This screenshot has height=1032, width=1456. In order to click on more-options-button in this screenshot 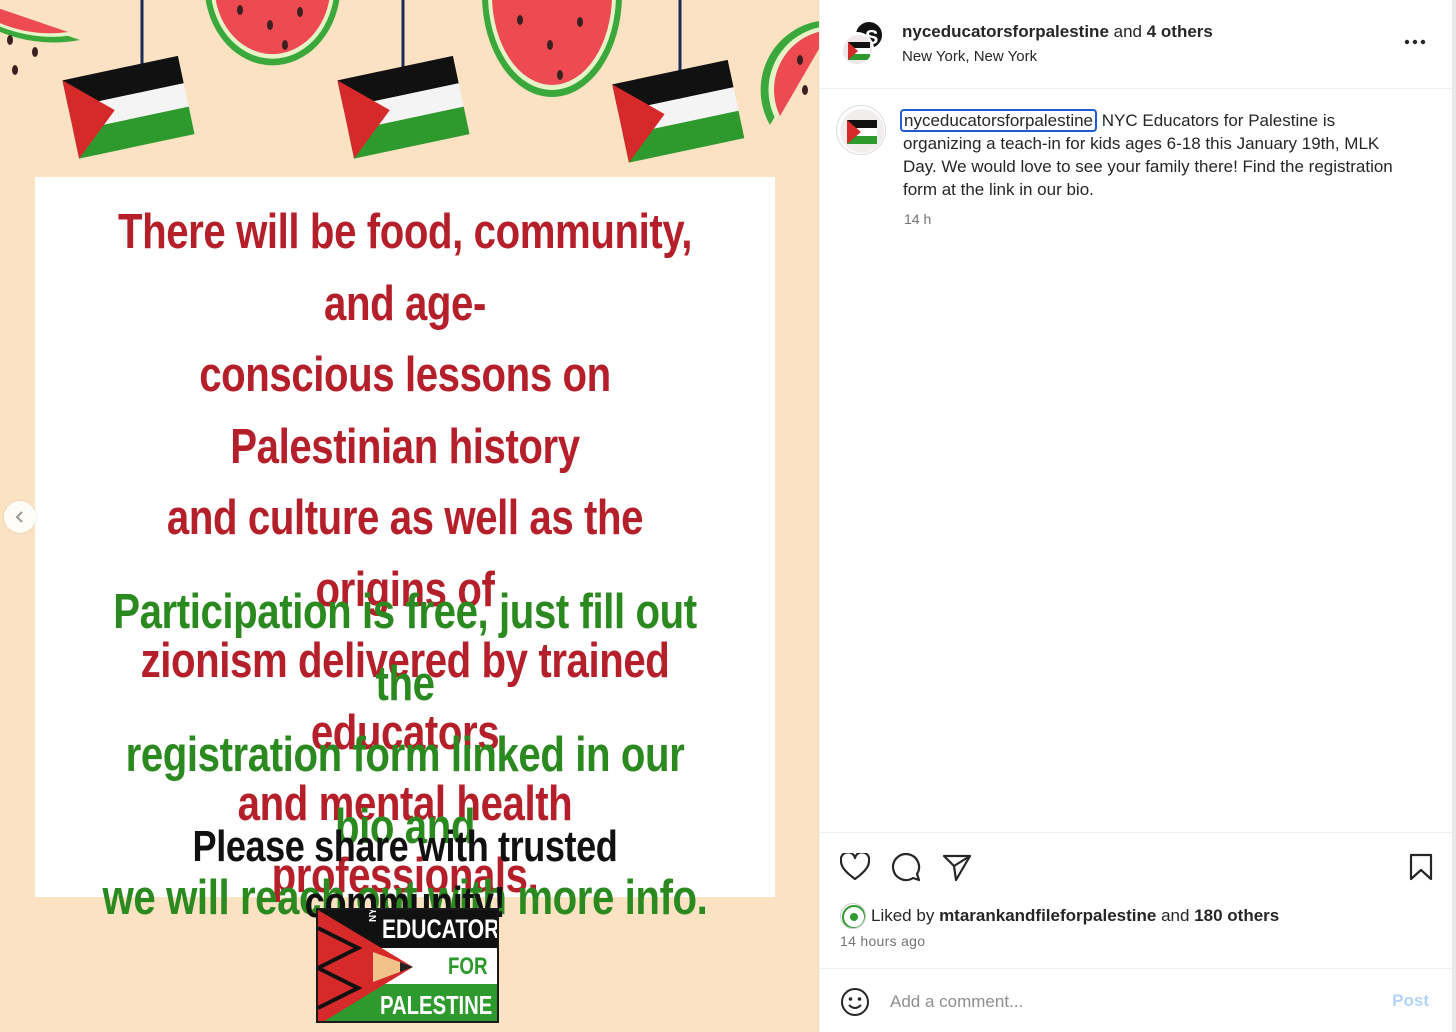, I will do `click(1415, 42)`.